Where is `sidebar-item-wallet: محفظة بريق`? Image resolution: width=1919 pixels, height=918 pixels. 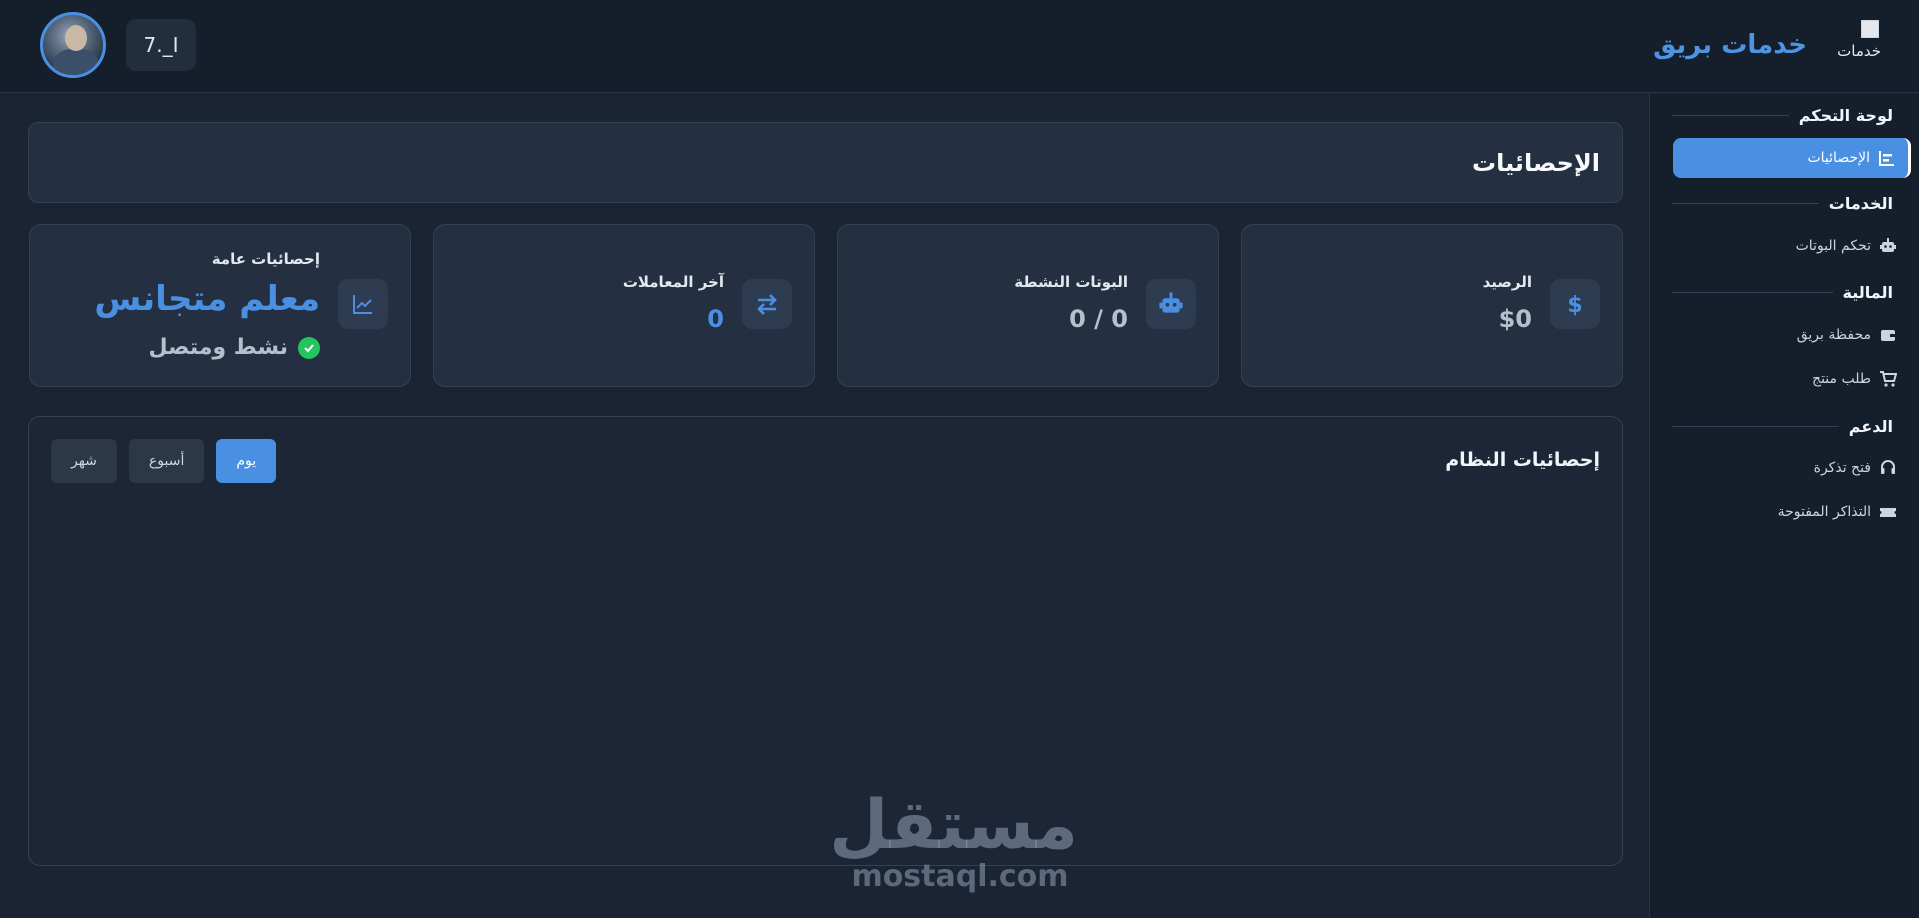 sidebar-item-wallet: محفظة بريق is located at coordinates (1847, 335).